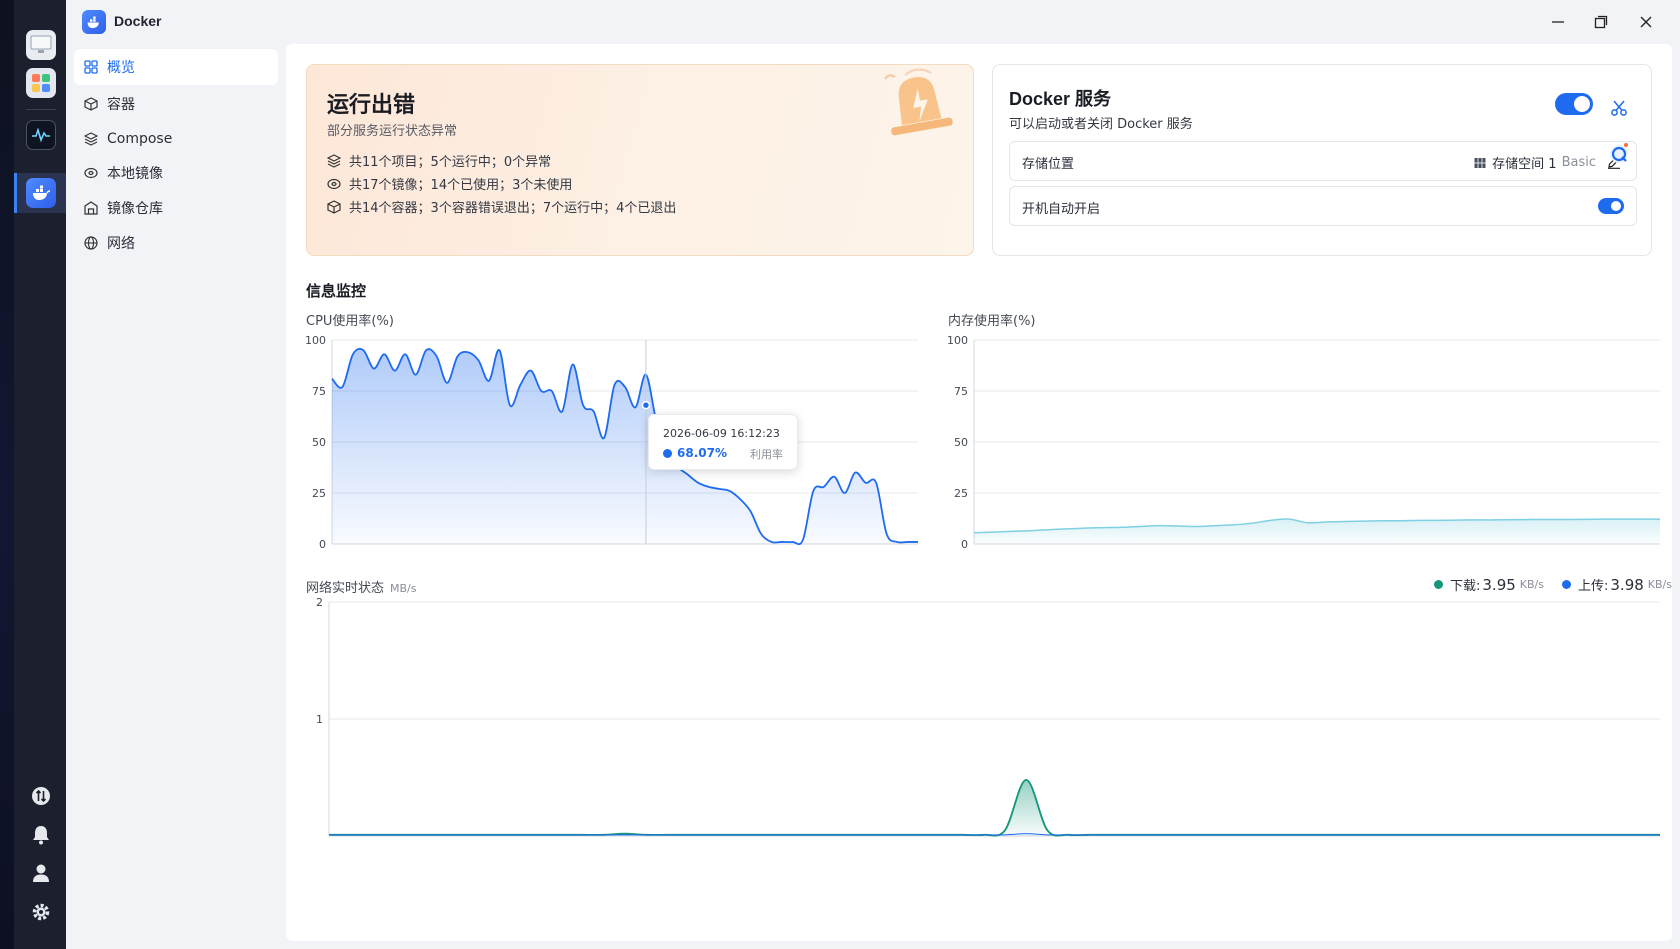 The width and height of the screenshot is (1680, 949). Describe the element at coordinates (41, 45) in the screenshot. I see `desktop-monitor-icon` at that location.